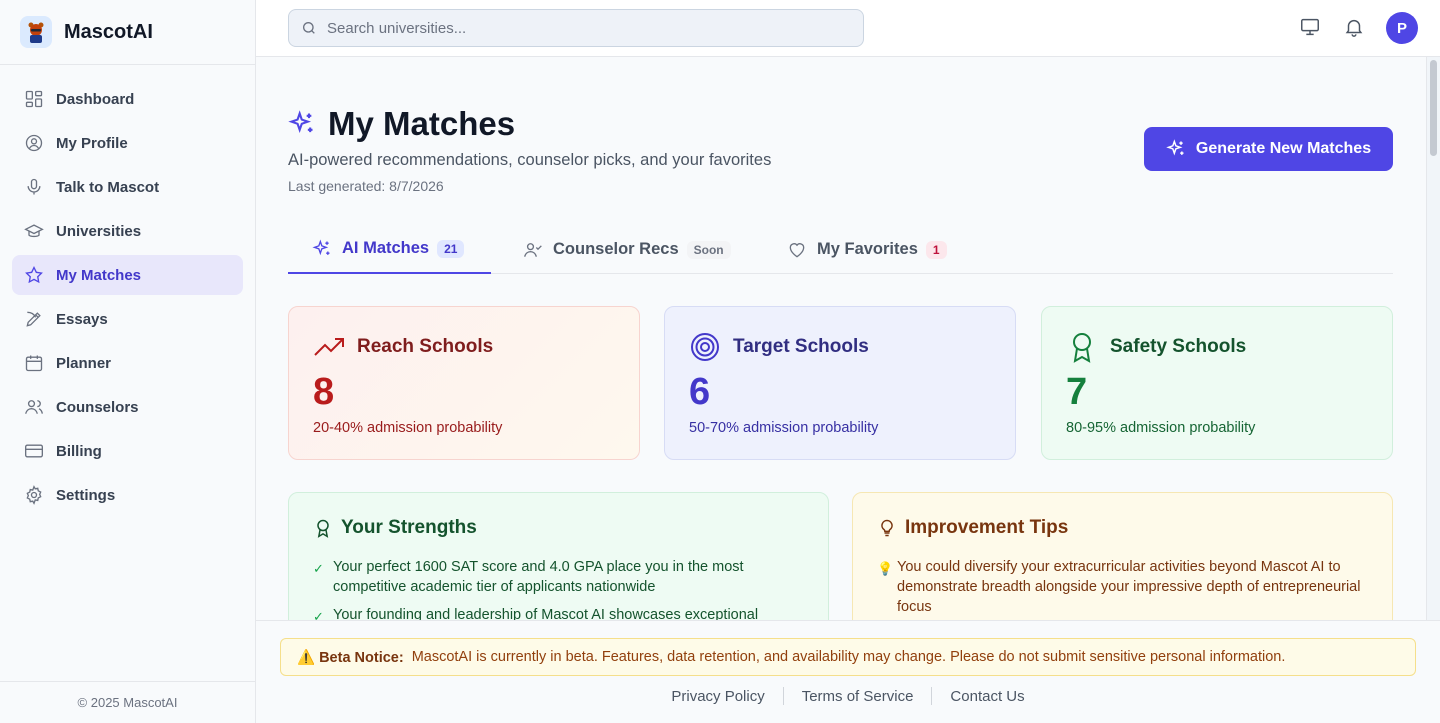  I want to click on tab-label: My Favorites, so click(867, 249).